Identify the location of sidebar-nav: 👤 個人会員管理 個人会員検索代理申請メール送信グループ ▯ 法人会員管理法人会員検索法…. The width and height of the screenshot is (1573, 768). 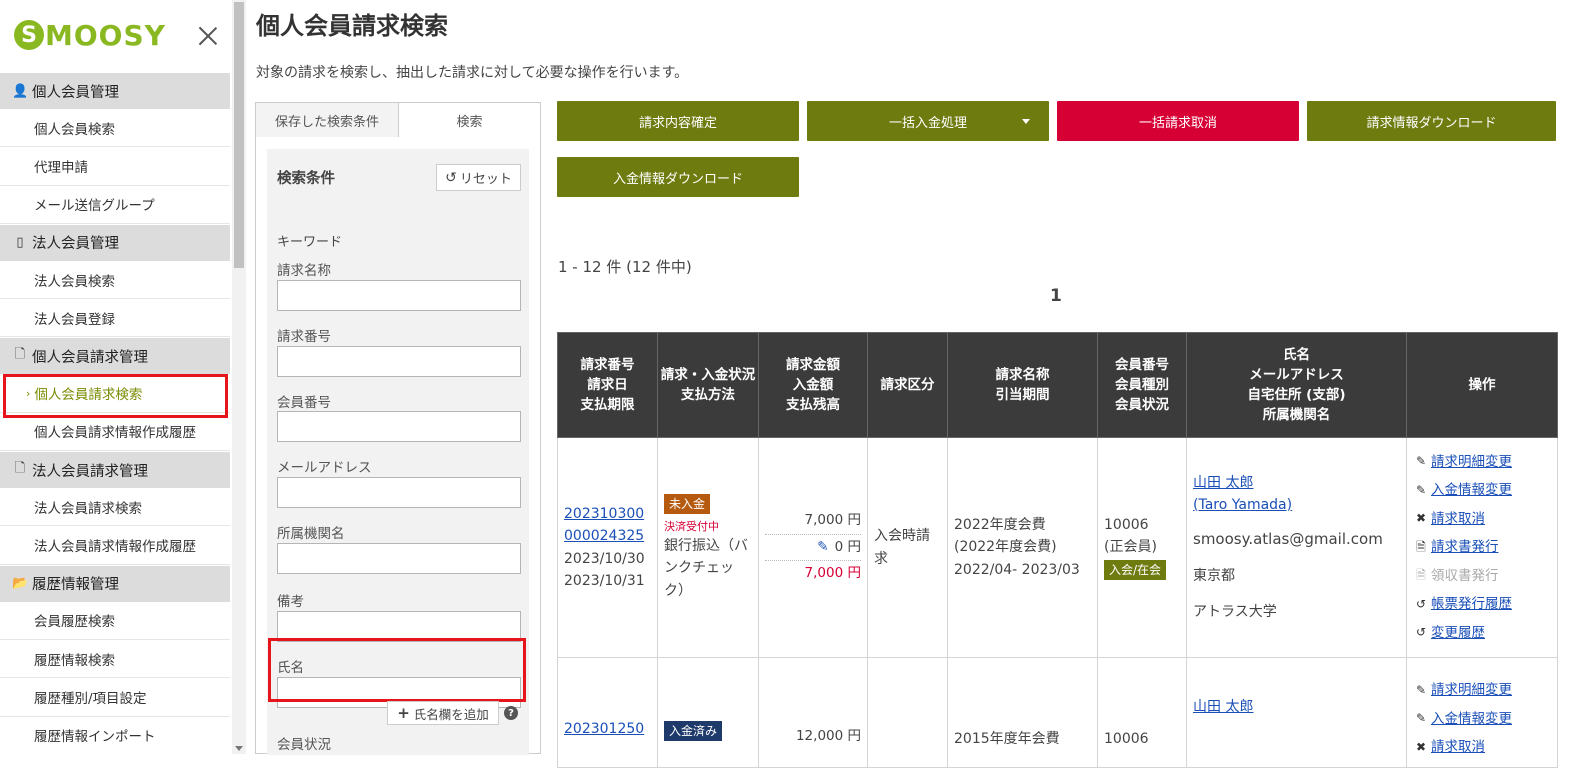
(115, 413).